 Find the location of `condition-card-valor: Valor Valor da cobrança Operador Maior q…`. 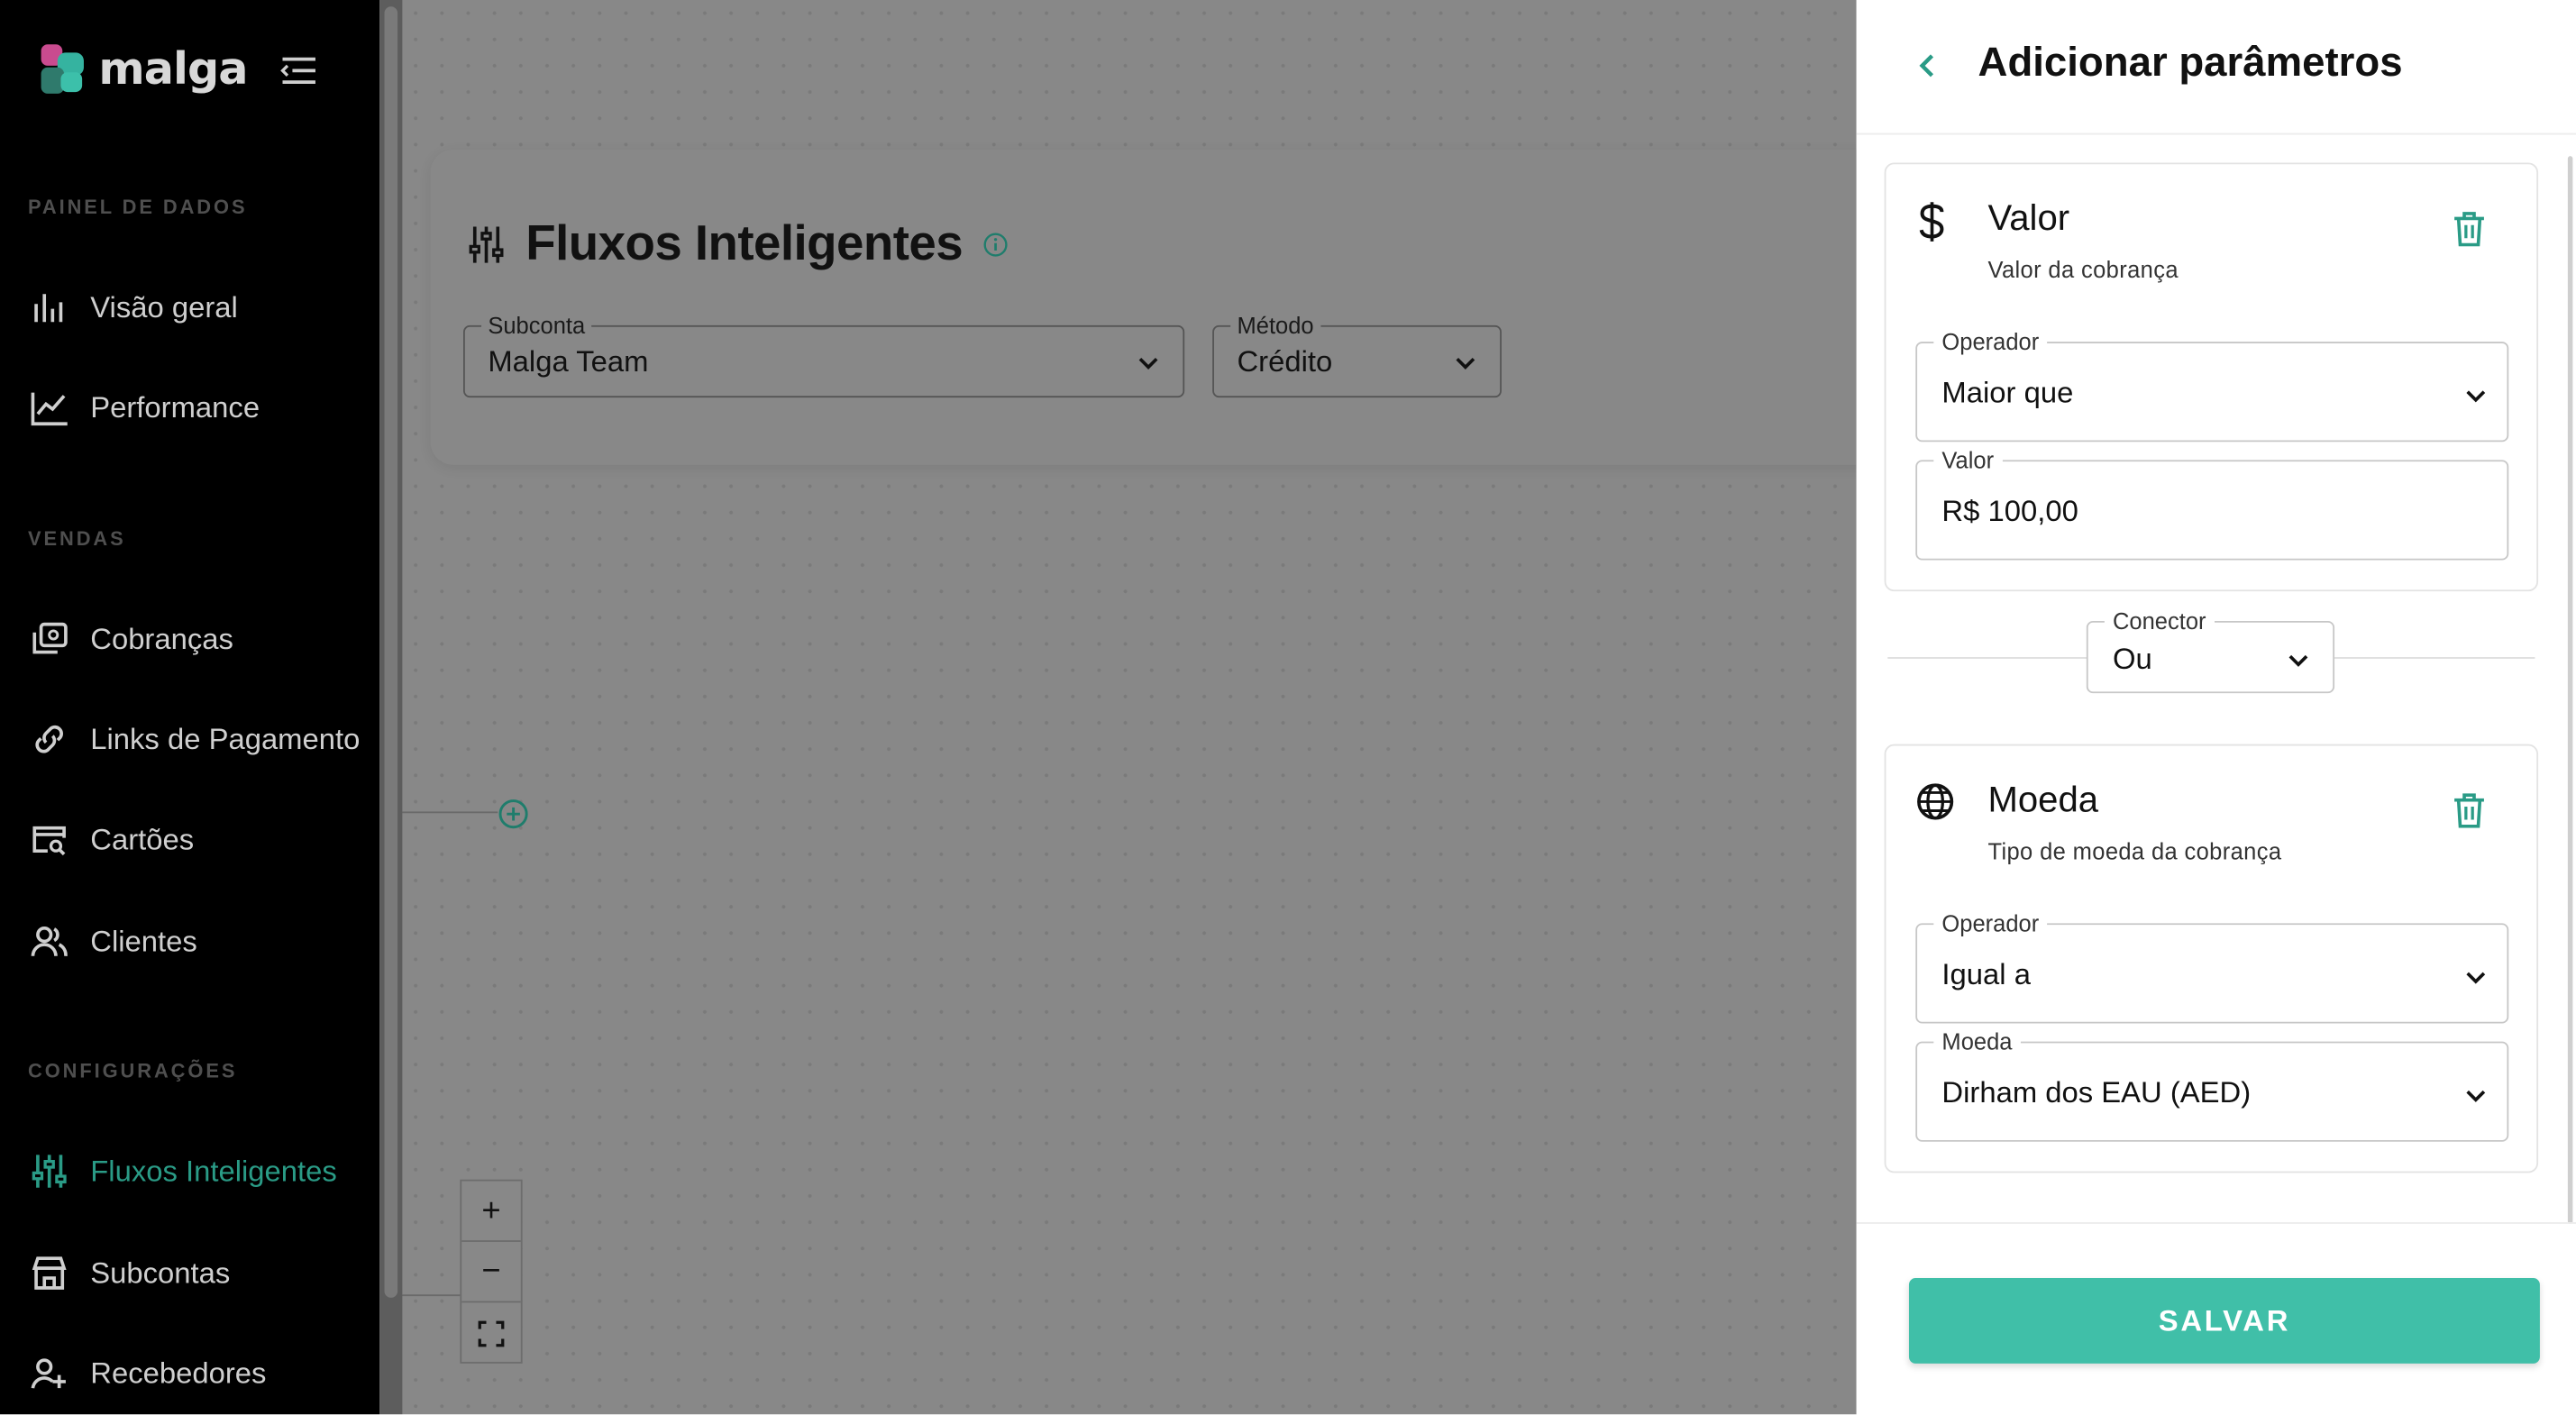

condition-card-valor: Valor Valor da cobrança Operador Maior q… is located at coordinates (2211, 377).